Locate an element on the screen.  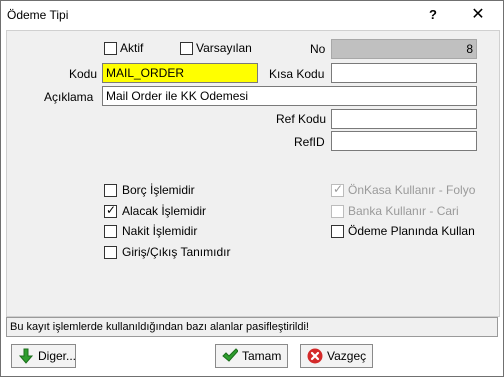
window-title: Ödeme Tipi is located at coordinates (38, 15).